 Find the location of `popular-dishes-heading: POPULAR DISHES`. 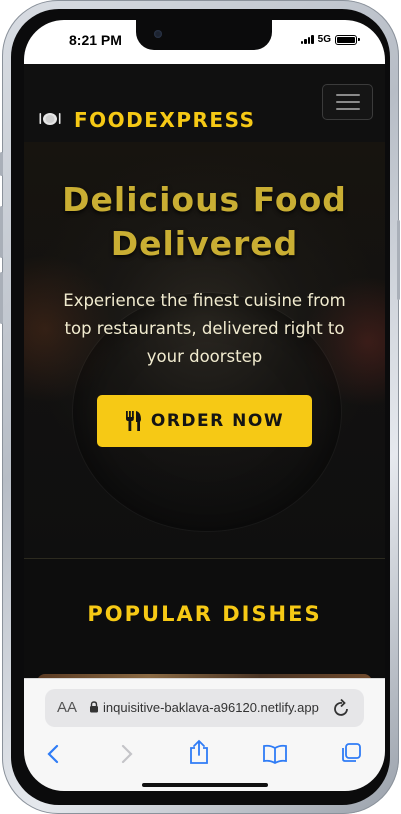

popular-dishes-heading: POPULAR DISHES is located at coordinates (204, 614).